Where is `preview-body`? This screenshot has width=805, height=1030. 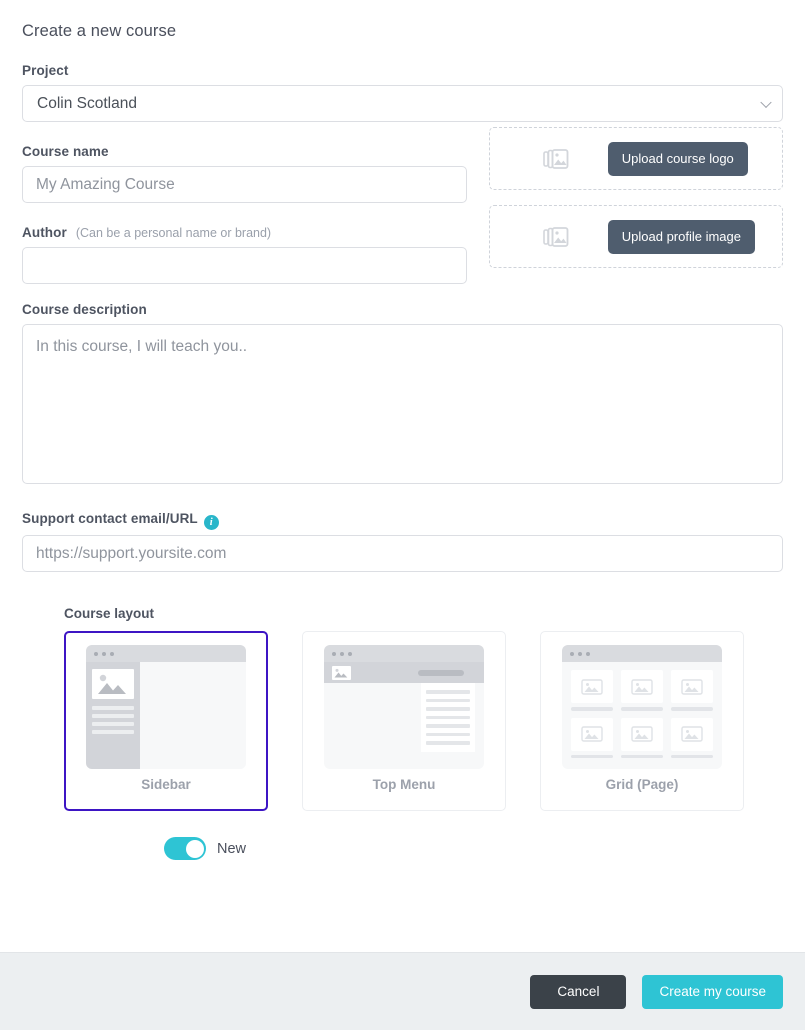
preview-body is located at coordinates (166, 715).